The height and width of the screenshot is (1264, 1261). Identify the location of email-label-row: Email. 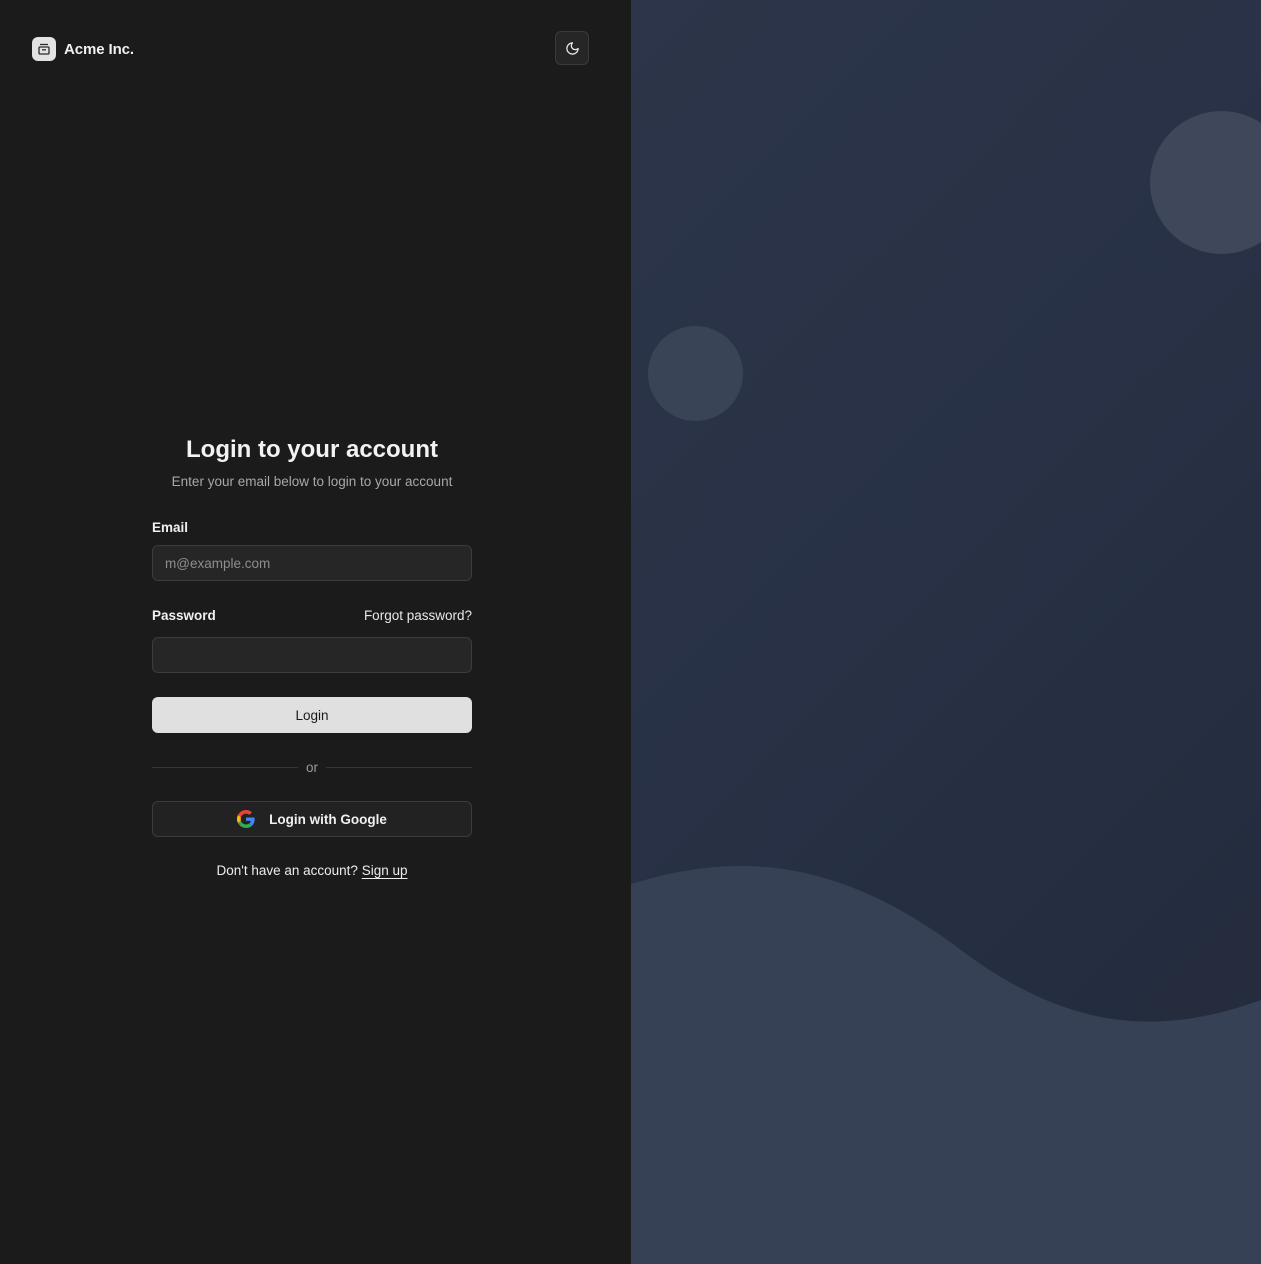
(312, 527).